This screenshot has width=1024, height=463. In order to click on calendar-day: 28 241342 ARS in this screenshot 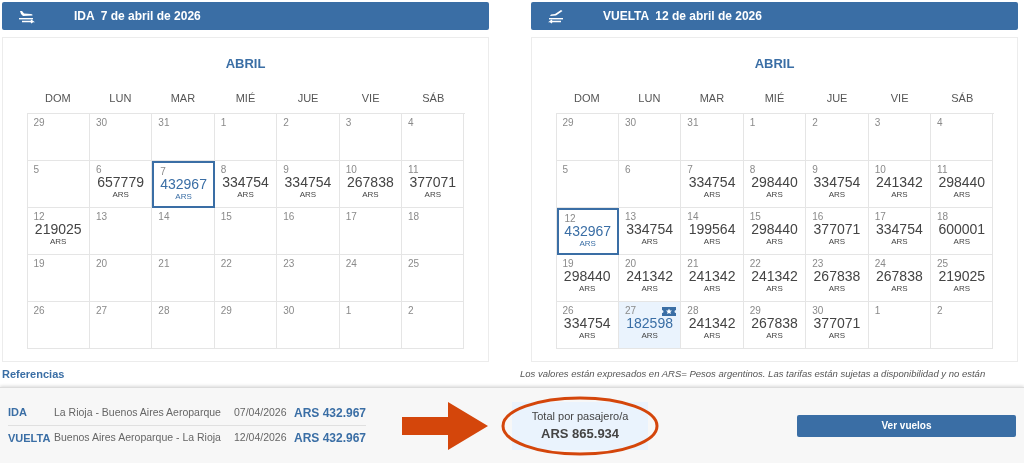, I will do `click(712, 325)`.